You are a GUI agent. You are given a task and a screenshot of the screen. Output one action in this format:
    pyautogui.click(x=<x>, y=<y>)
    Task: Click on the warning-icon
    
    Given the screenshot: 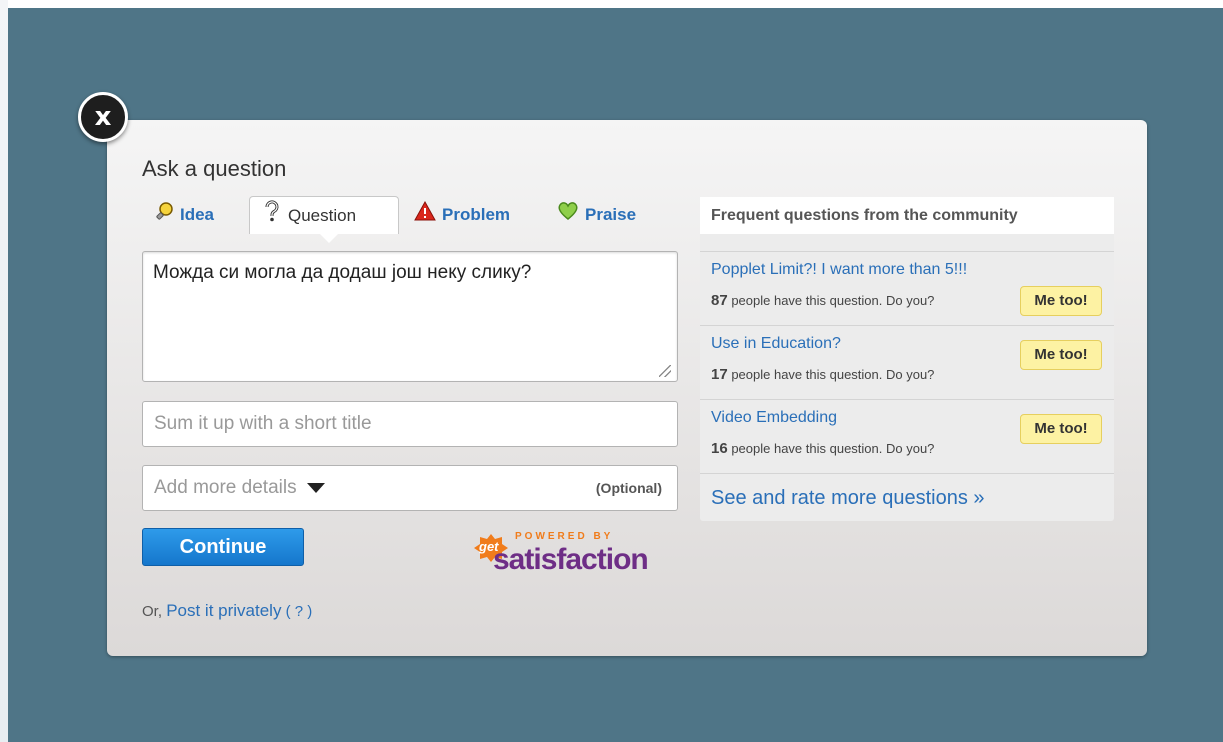 What is the action you would take?
    pyautogui.click(x=425, y=216)
    